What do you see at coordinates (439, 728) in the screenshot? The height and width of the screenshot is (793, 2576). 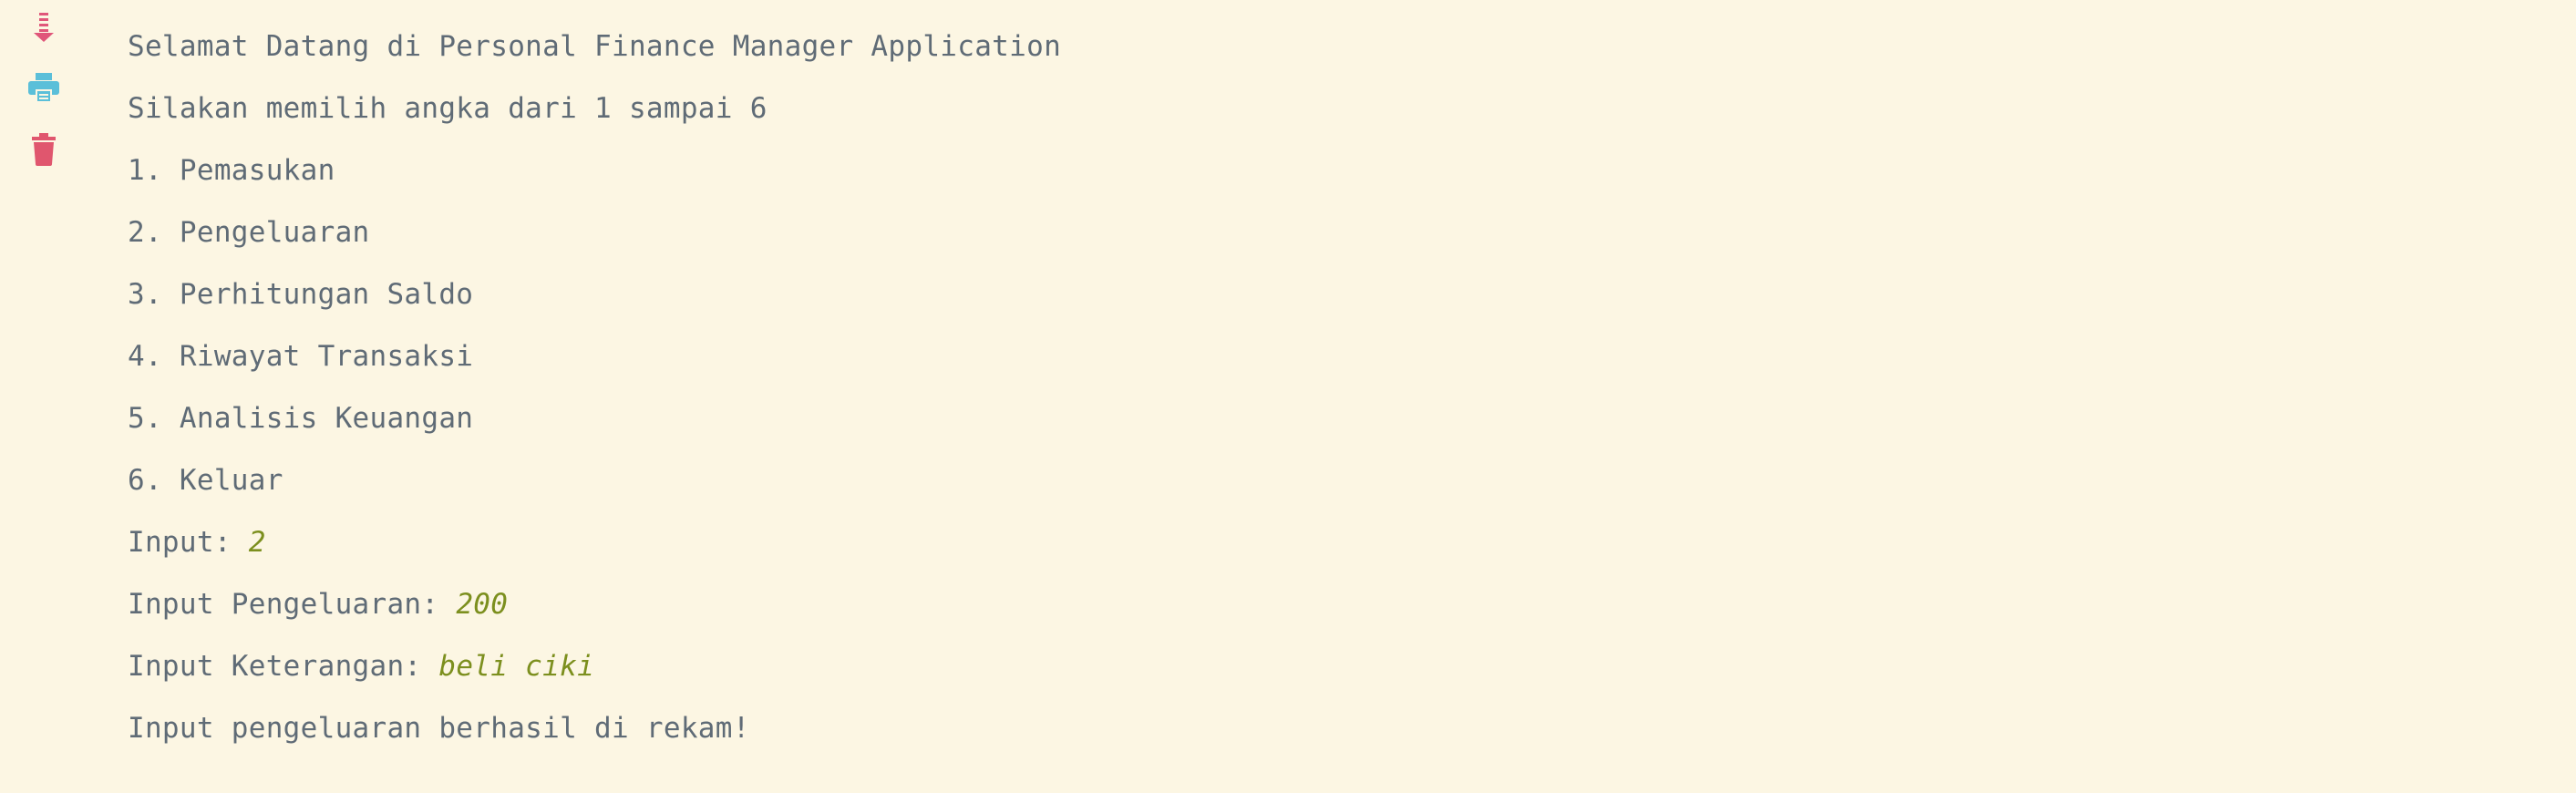 I see `console-line-success: Input pengeluaran berhasil di rekam!` at bounding box center [439, 728].